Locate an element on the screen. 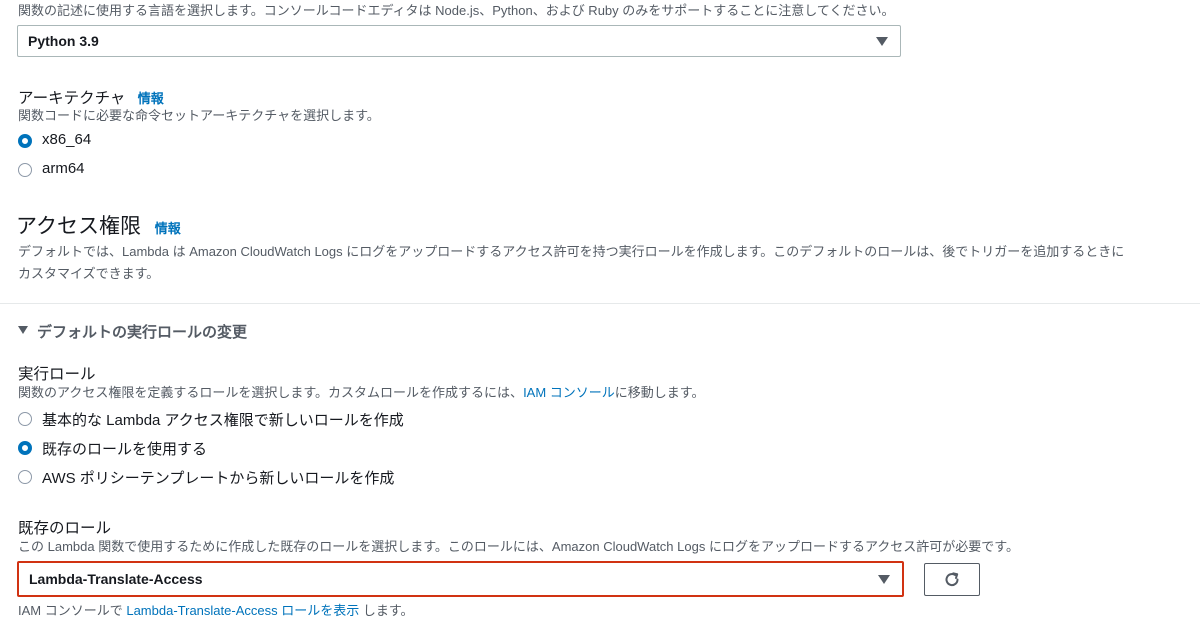  view-role-link: Lambda-Translate-Access ロールを表示 is located at coordinates (242, 610).